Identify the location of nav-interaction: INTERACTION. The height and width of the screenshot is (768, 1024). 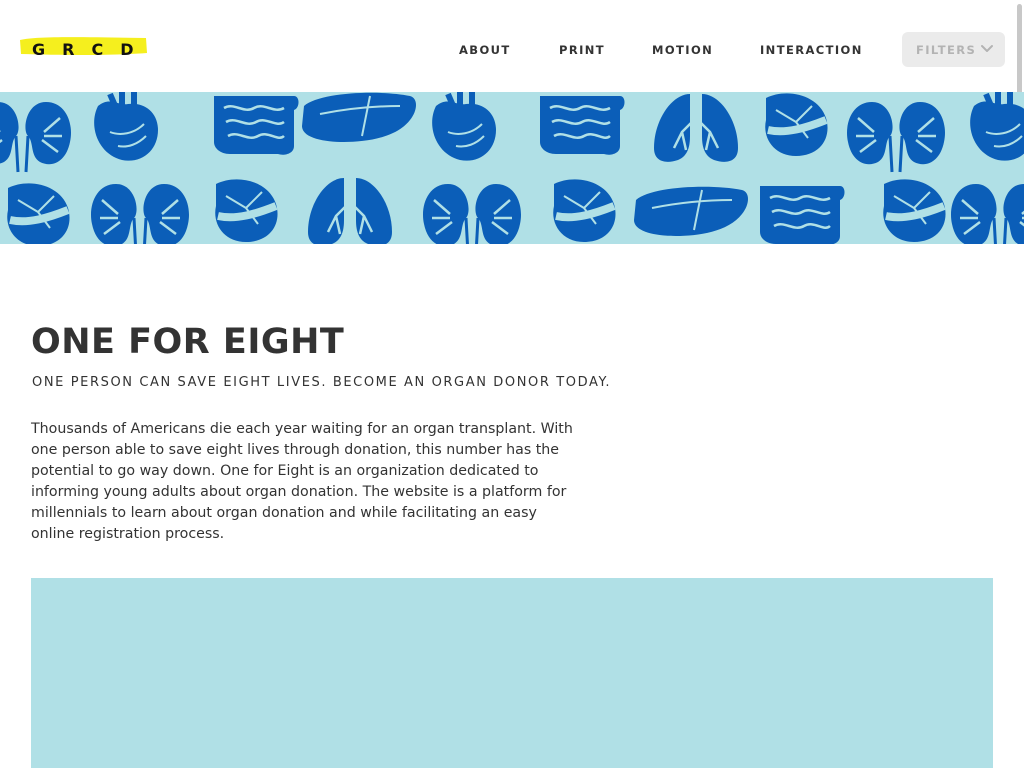
(811, 50).